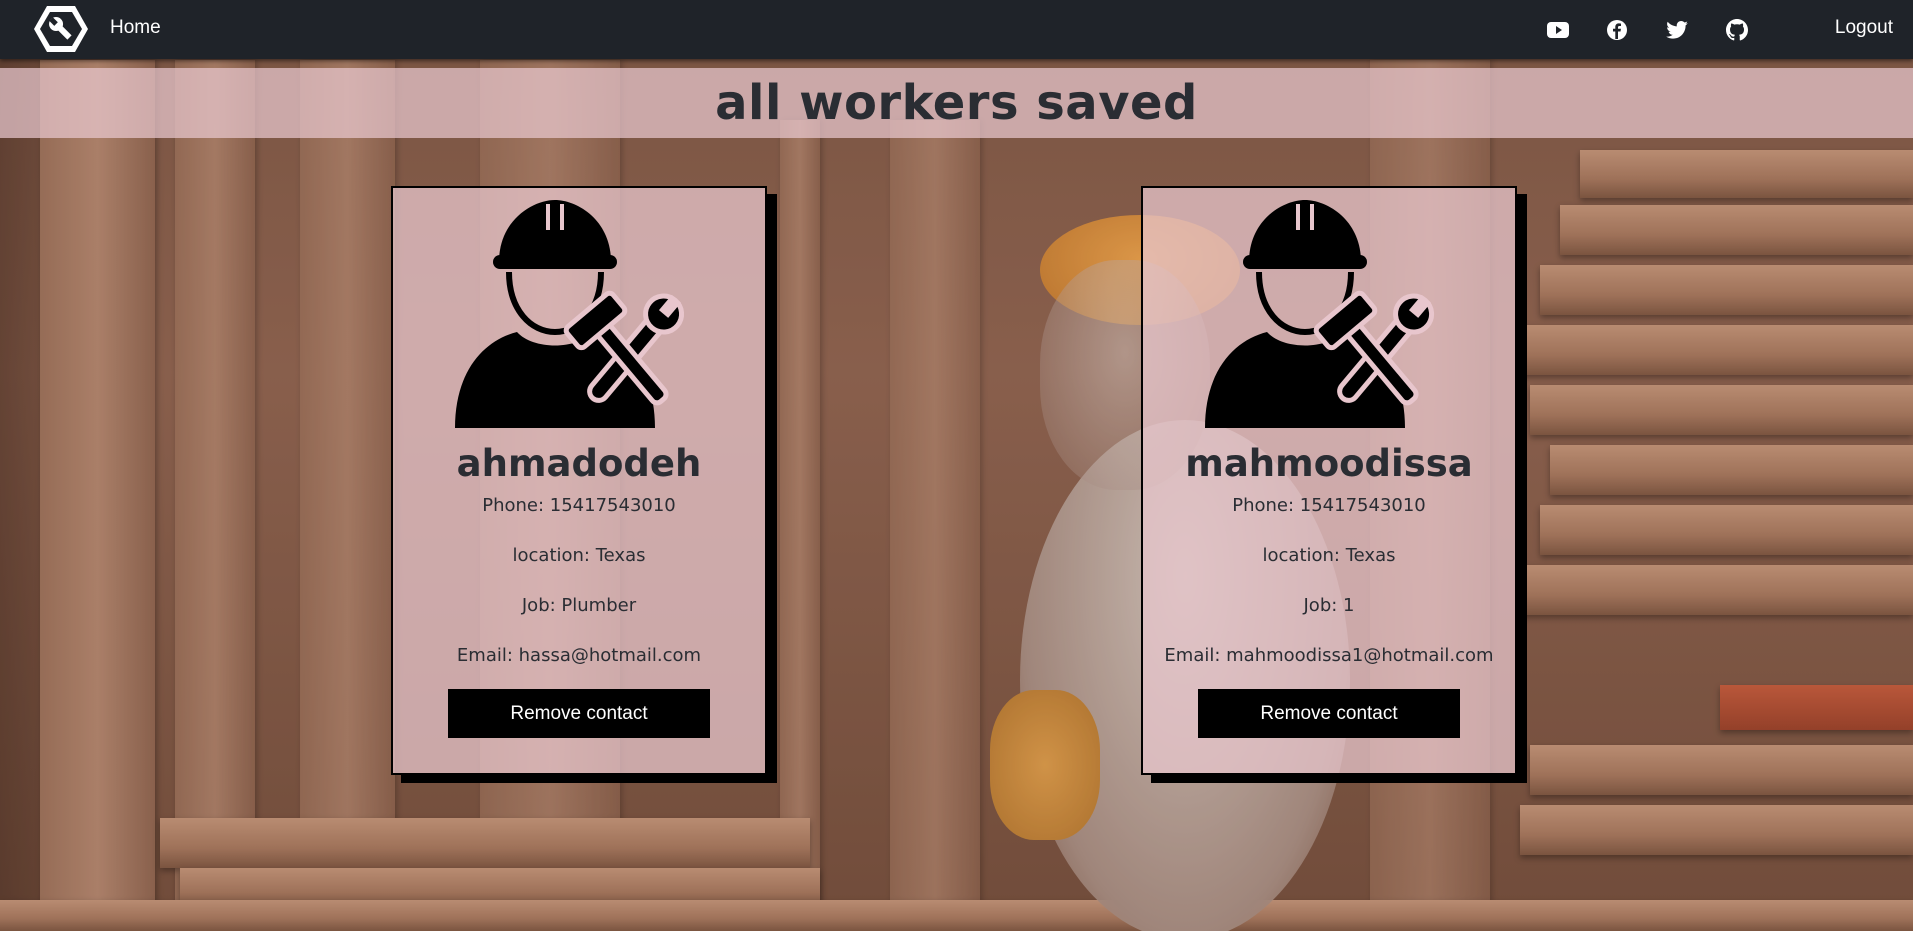  What do you see at coordinates (579, 655) in the screenshot?
I see `worker-email: Email: hassa@hotmail.com` at bounding box center [579, 655].